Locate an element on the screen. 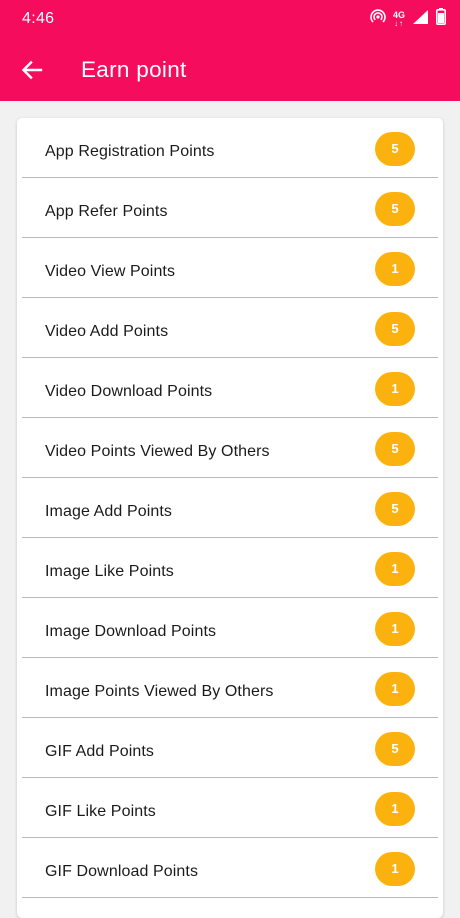 This screenshot has height=918, width=460. points-row-label: GIF Add Points is located at coordinates (100, 751).